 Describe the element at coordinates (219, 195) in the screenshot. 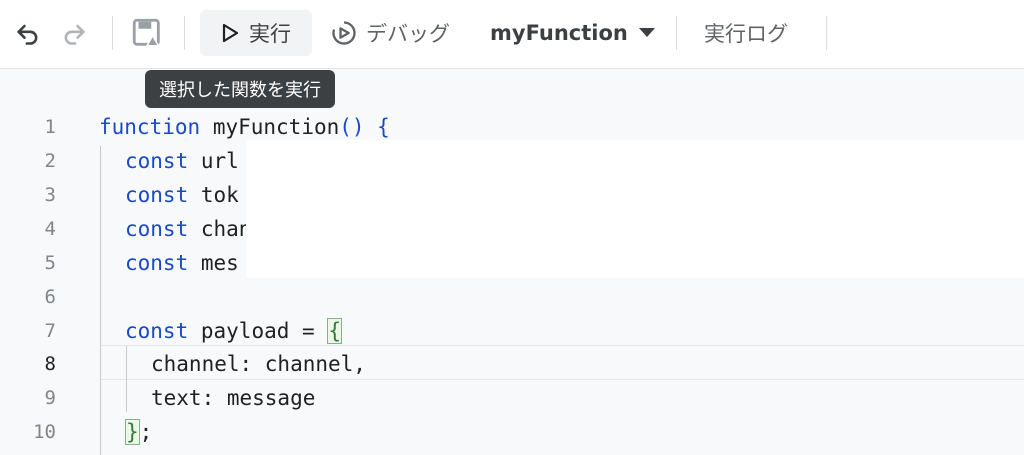

I see `identifier: tok` at that location.